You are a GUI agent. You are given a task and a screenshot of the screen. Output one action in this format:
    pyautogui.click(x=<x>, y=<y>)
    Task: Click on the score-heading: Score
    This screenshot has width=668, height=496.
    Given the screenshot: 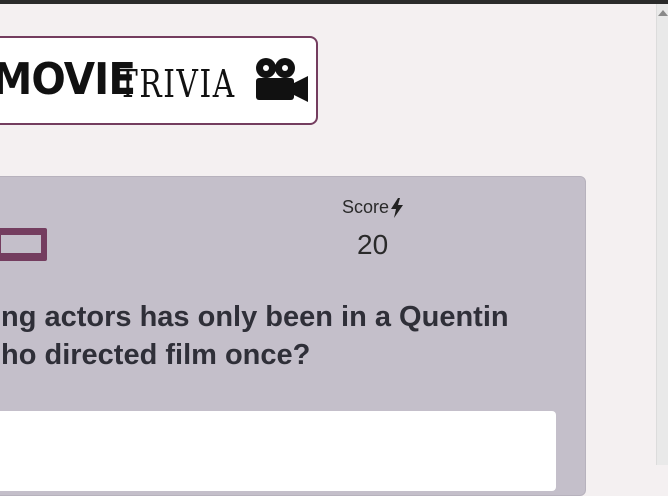 What is the action you would take?
    pyautogui.click(x=373, y=207)
    